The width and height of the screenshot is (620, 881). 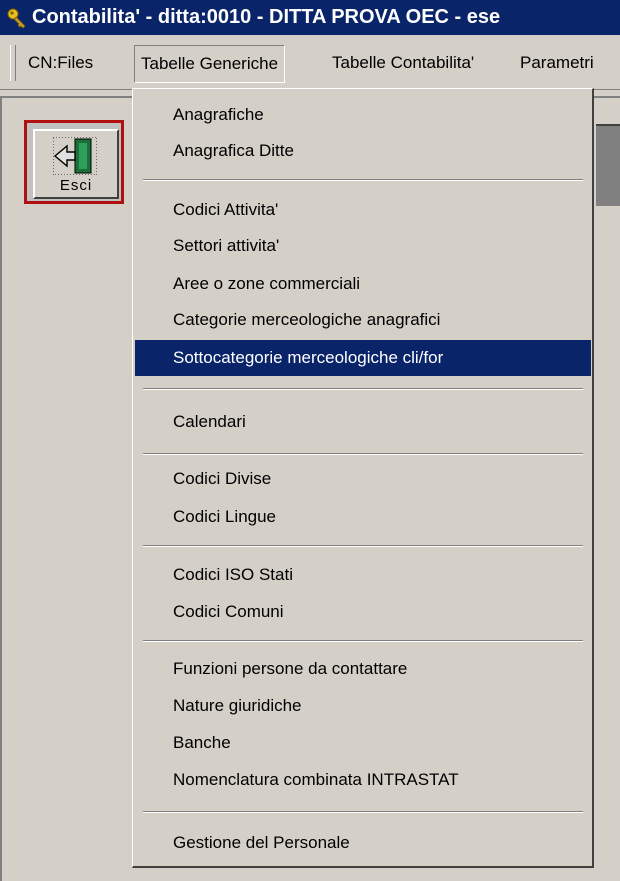 What do you see at coordinates (363, 843) in the screenshot?
I see `menu-item-gestione-personale: Gestione del Personale` at bounding box center [363, 843].